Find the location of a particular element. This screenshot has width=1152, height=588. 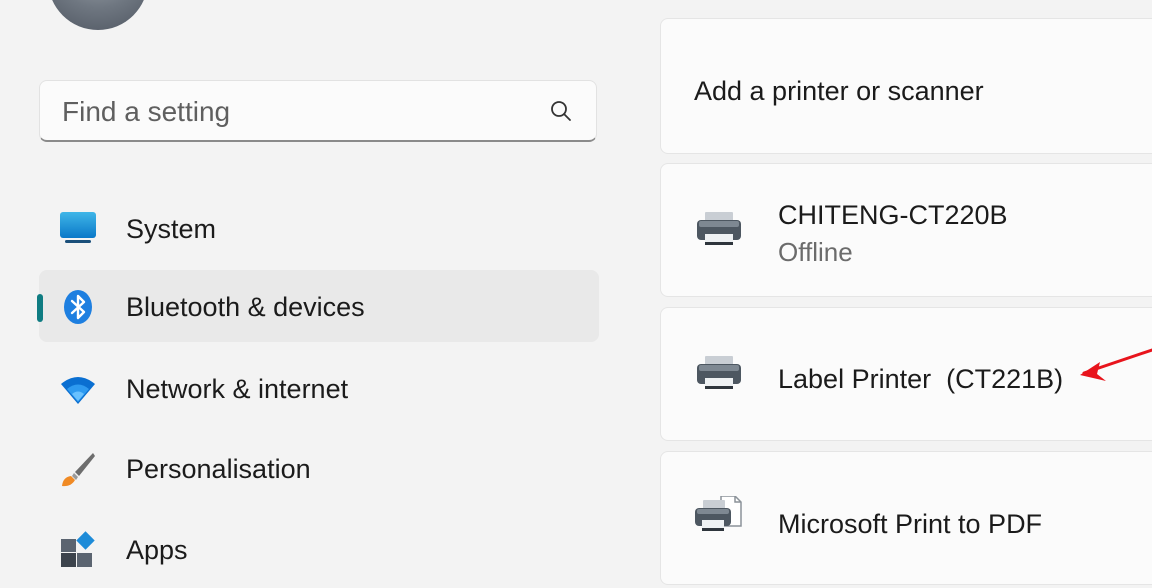

sidebar-item-label: Network & internet is located at coordinates (237, 389).